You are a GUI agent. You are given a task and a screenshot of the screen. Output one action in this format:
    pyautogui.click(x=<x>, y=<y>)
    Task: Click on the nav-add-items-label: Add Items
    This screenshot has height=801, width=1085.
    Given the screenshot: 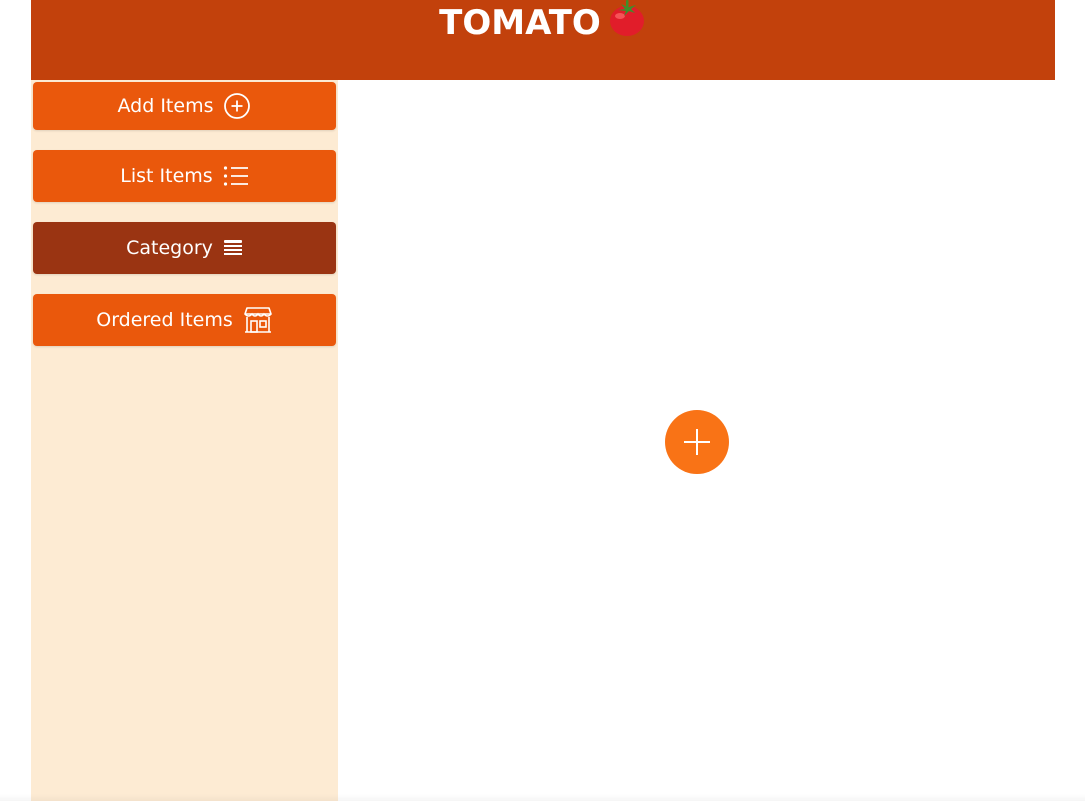 What is the action you would take?
    pyautogui.click(x=165, y=106)
    